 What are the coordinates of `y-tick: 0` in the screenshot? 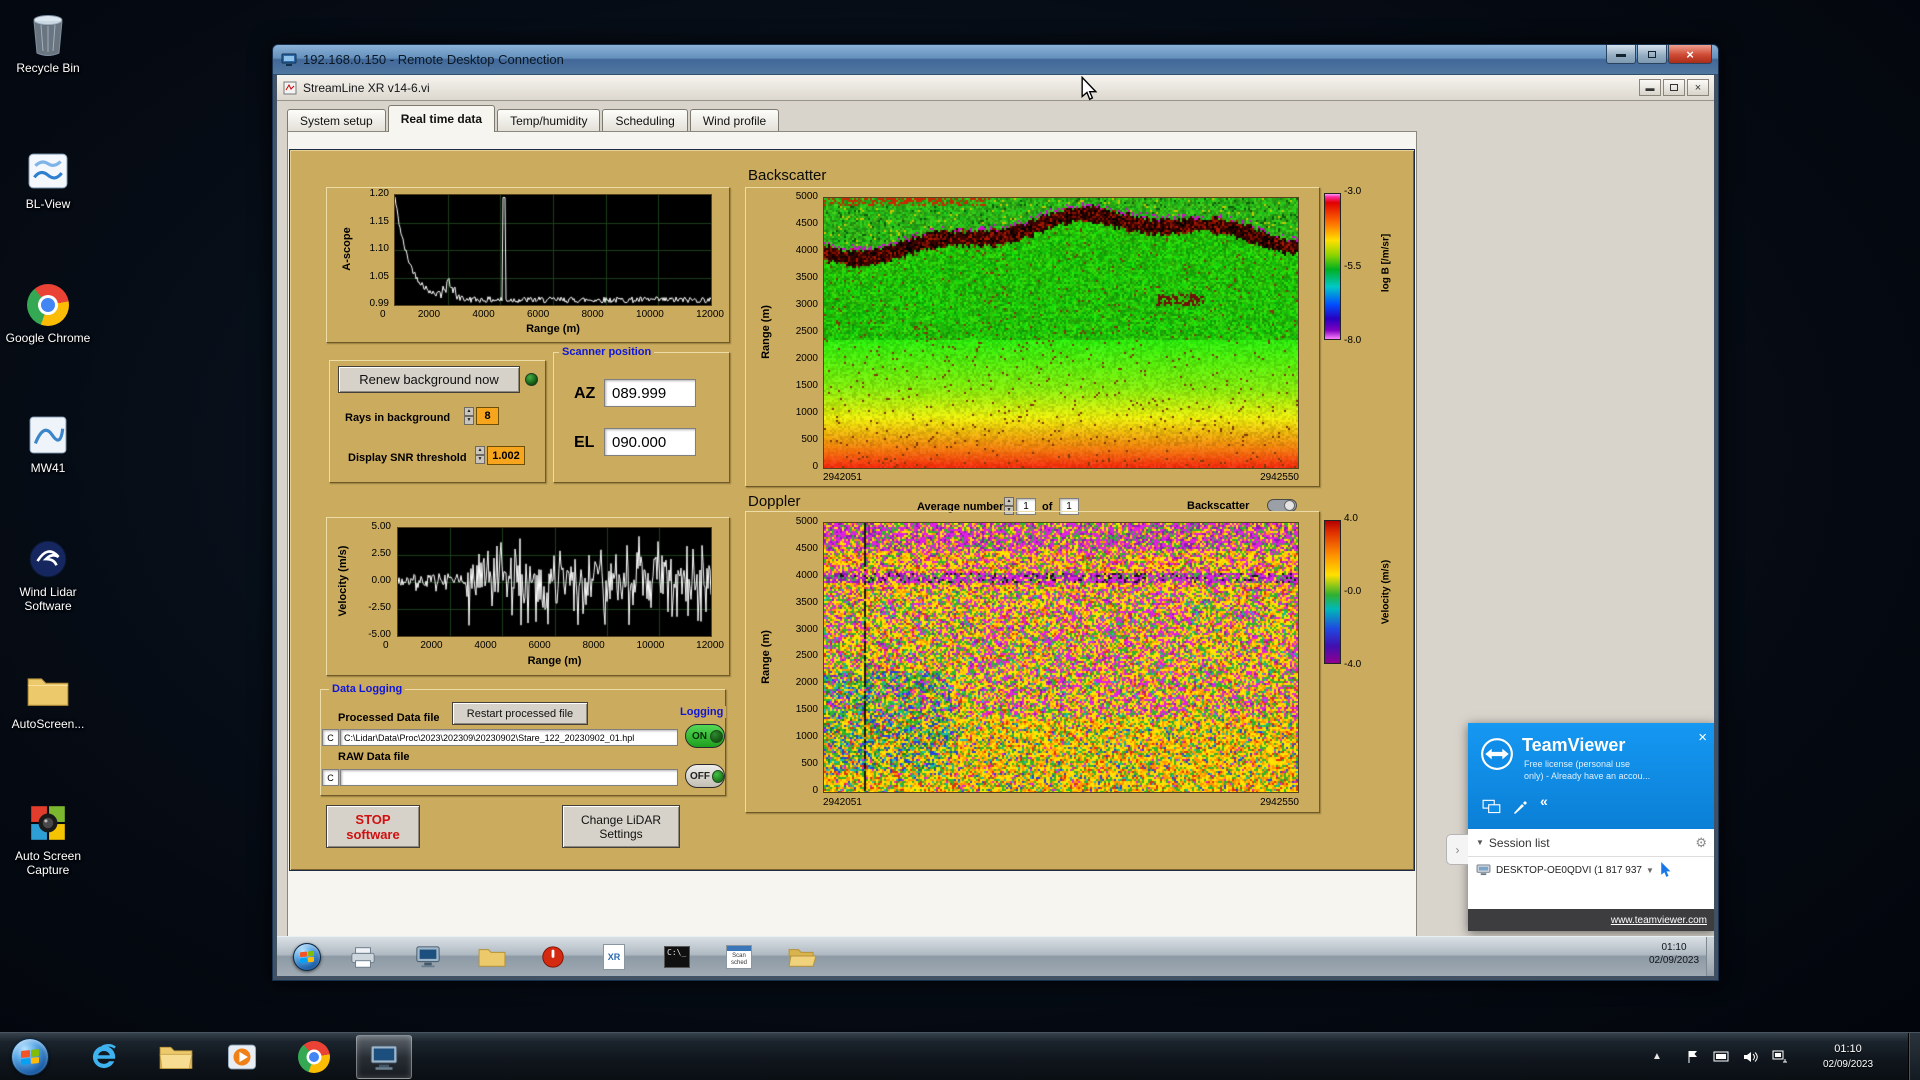 It's located at (815, 790).